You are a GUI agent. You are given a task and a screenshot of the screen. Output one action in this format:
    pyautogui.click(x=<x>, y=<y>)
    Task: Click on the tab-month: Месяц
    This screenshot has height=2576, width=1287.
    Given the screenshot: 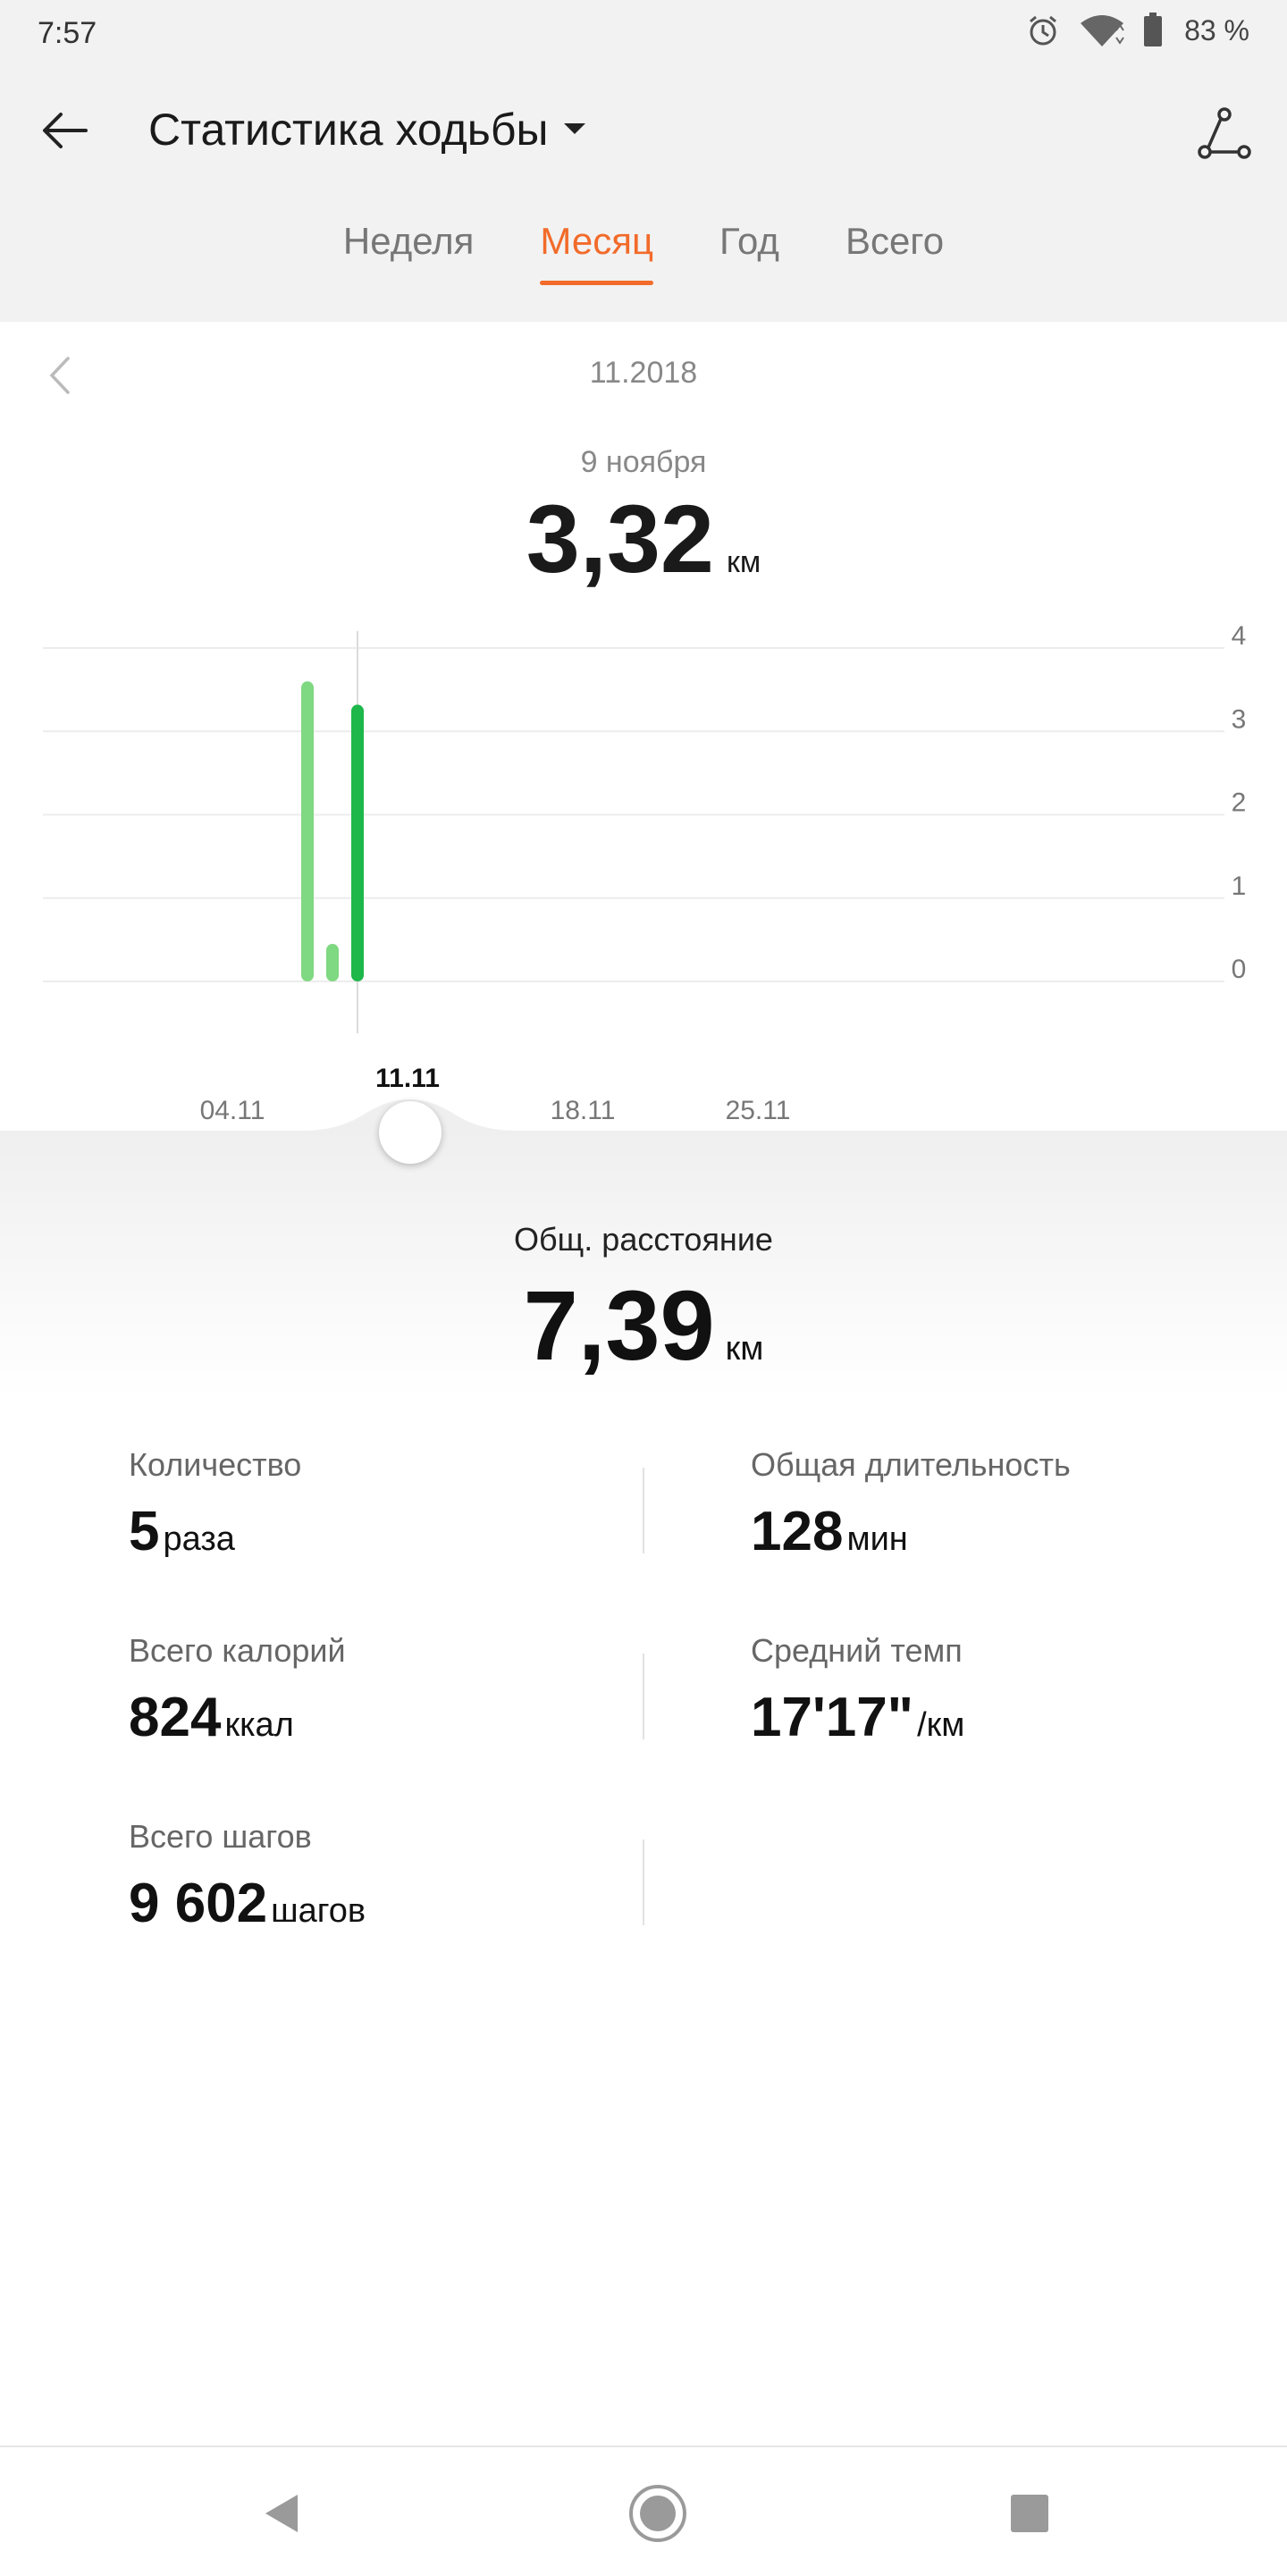 What is the action you would take?
    pyautogui.click(x=596, y=261)
    